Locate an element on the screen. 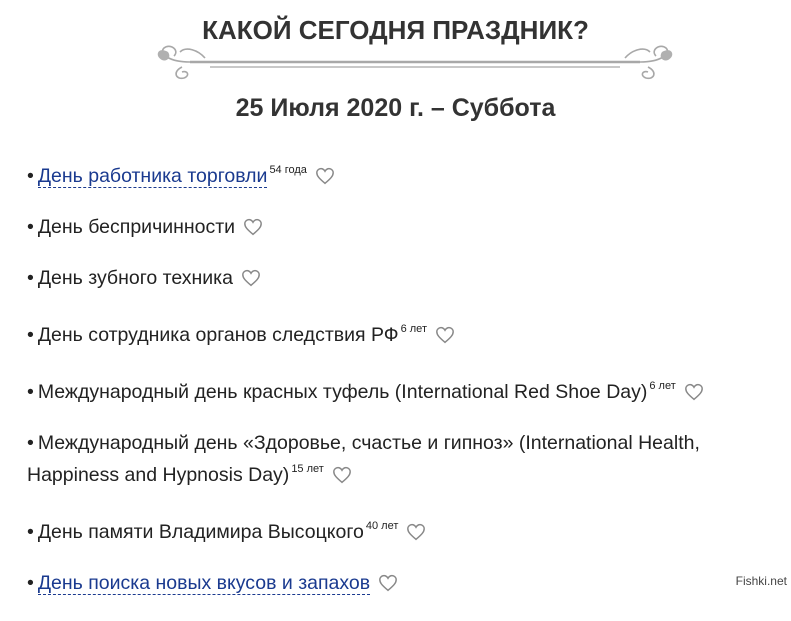  holiday-name: День зубного техника is located at coordinates (135, 278).